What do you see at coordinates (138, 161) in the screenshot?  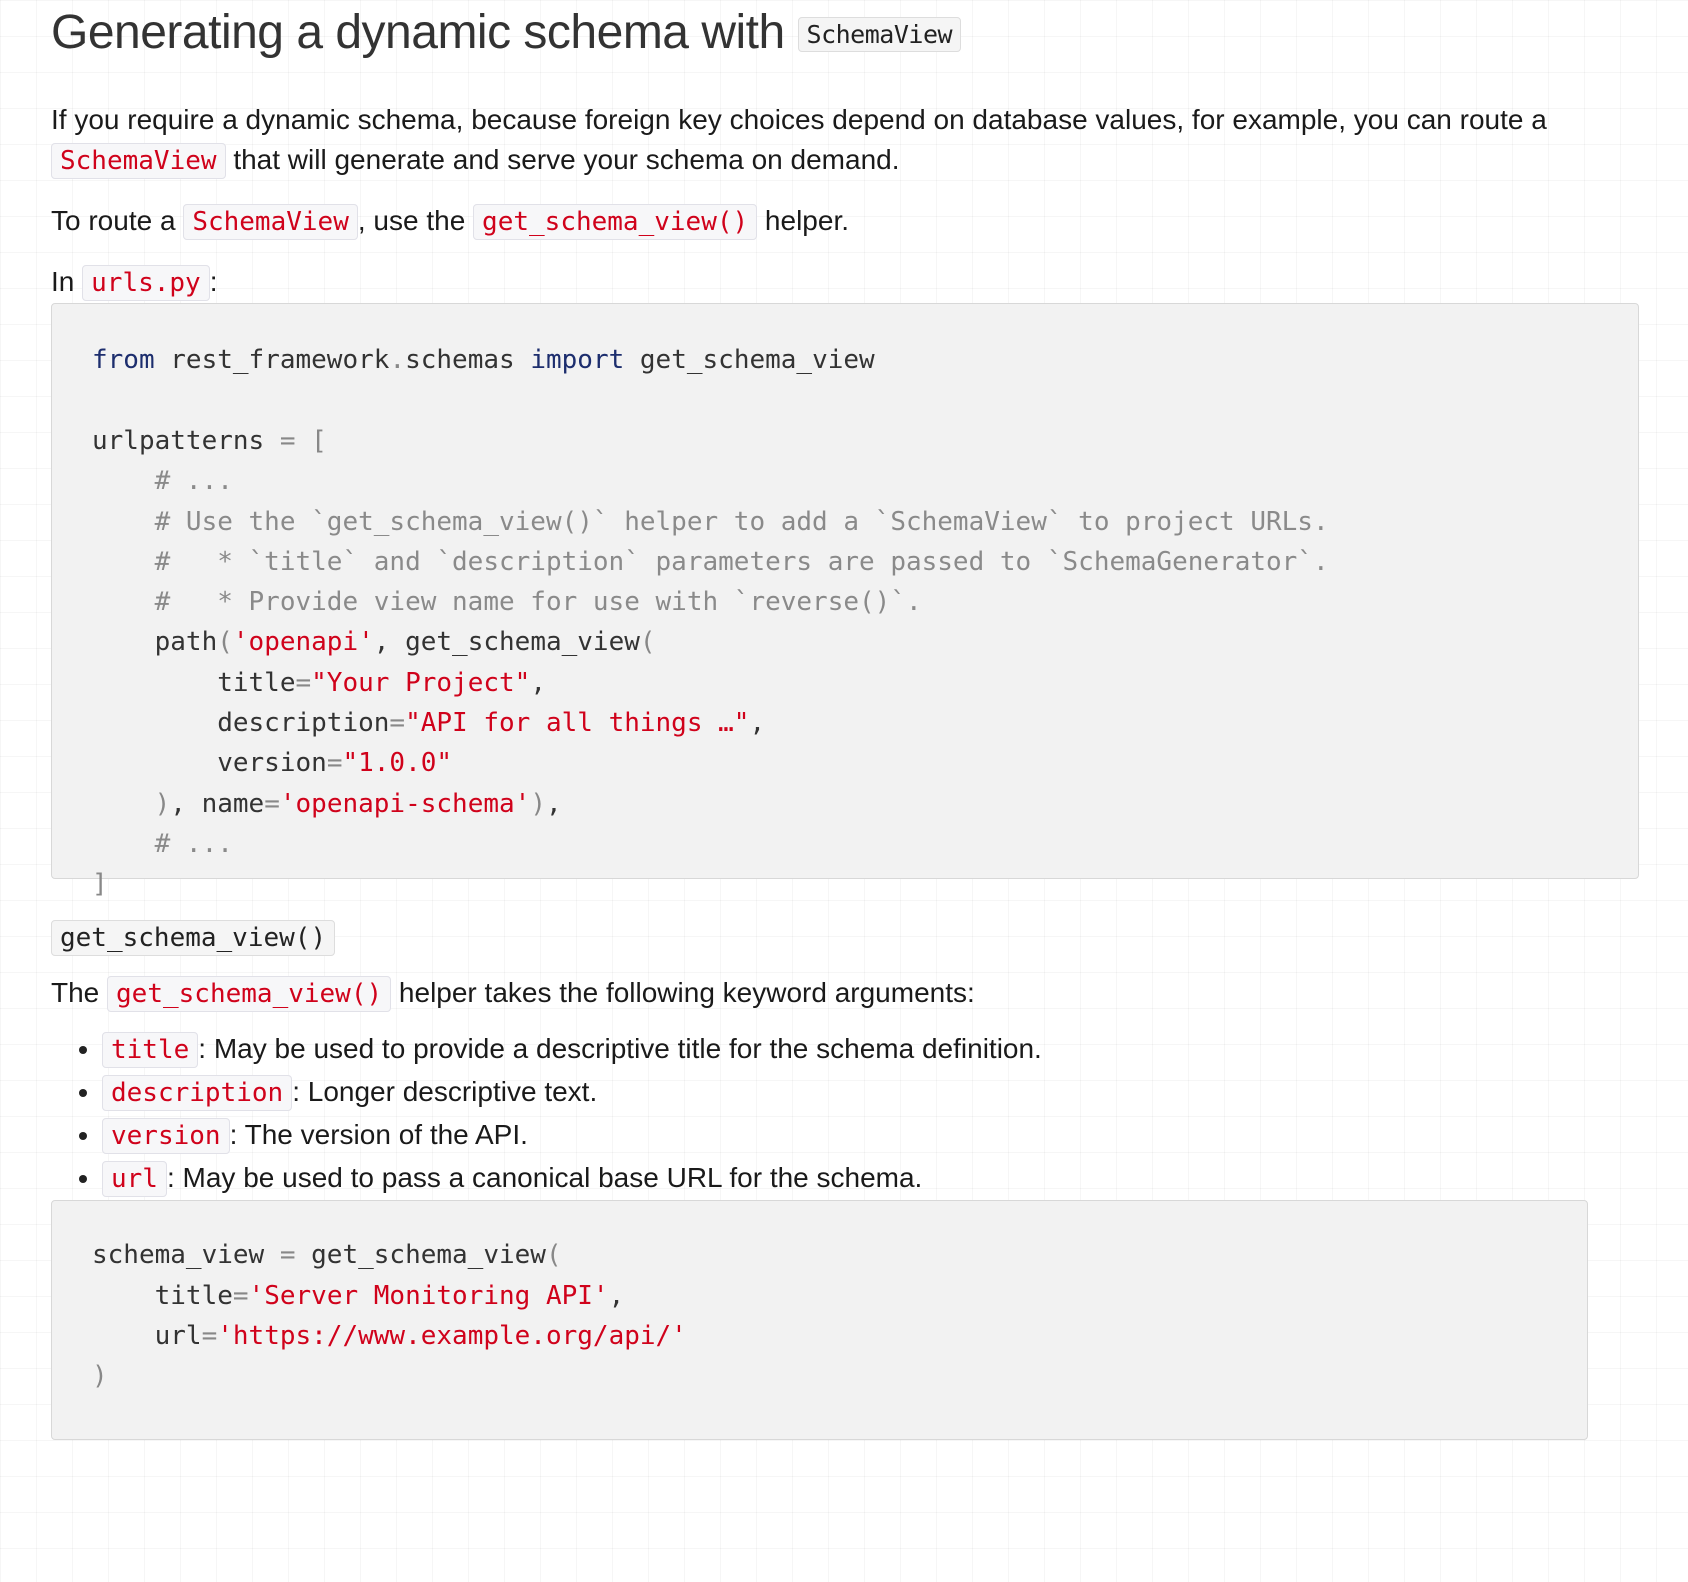 I see `para1-code: SchemaView` at bounding box center [138, 161].